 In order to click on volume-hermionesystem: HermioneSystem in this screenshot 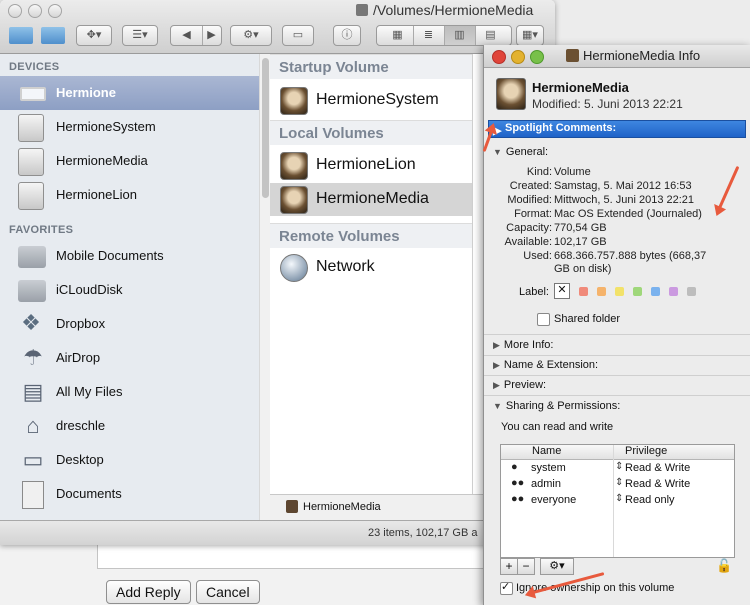, I will do `click(371, 100)`.